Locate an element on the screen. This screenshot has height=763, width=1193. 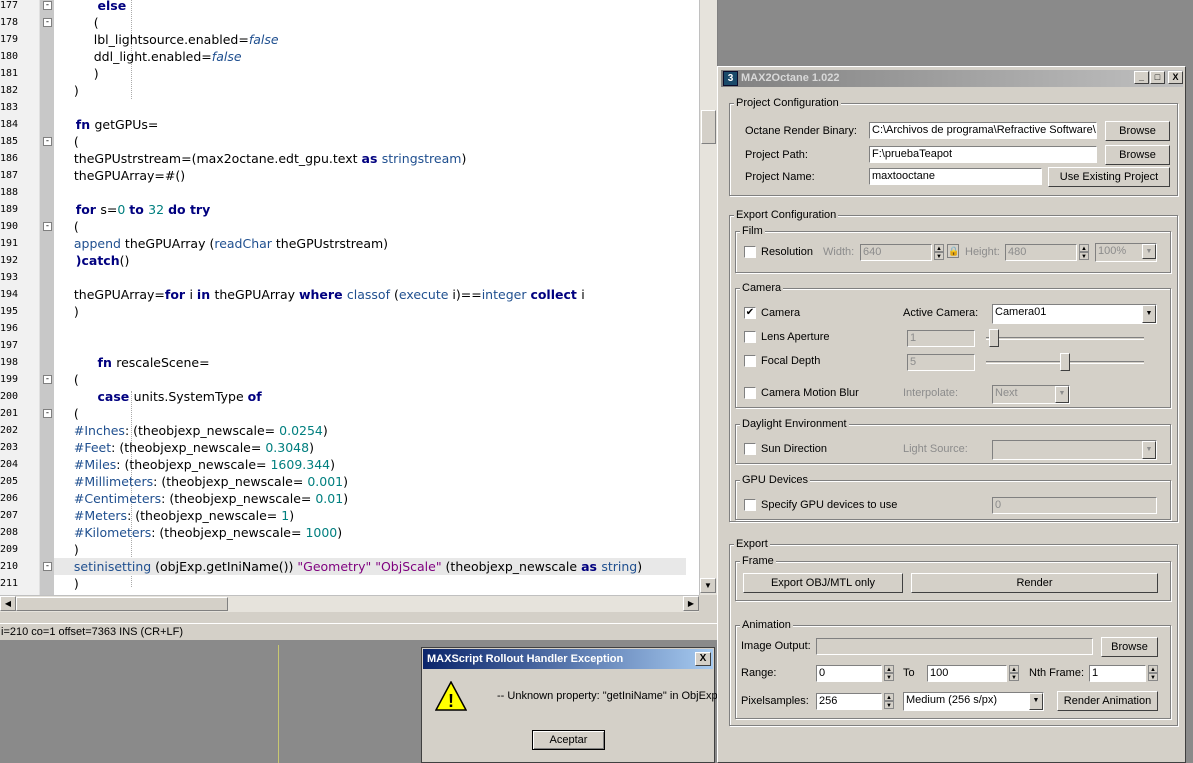
resolution-checkbox is located at coordinates (750, 252).